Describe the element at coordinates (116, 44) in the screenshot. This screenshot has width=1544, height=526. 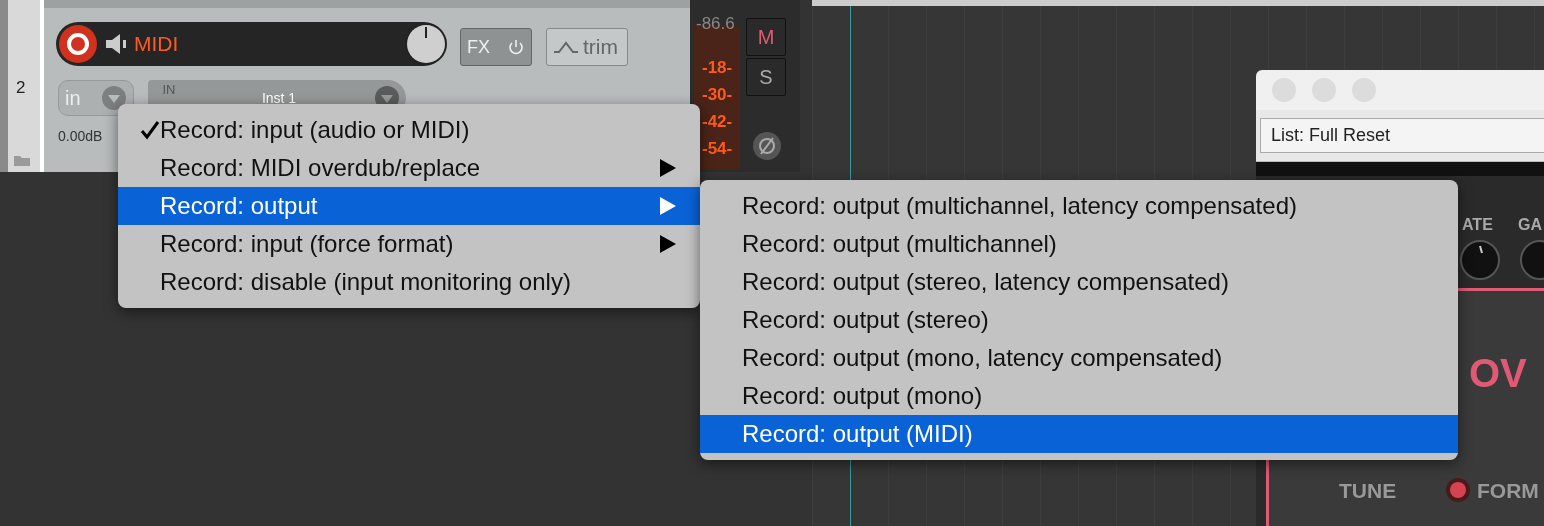
I see `speaker-icon` at that location.